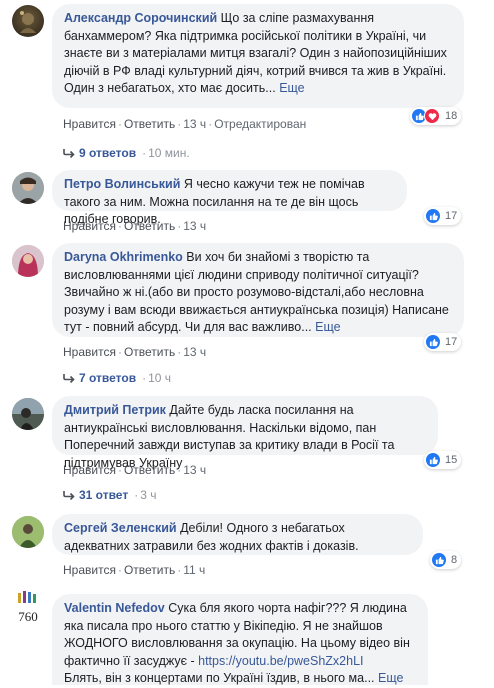 The height and width of the screenshot is (688, 494). What do you see at coordinates (28, 616) in the screenshot?
I see `avatar-logo-text: 760` at bounding box center [28, 616].